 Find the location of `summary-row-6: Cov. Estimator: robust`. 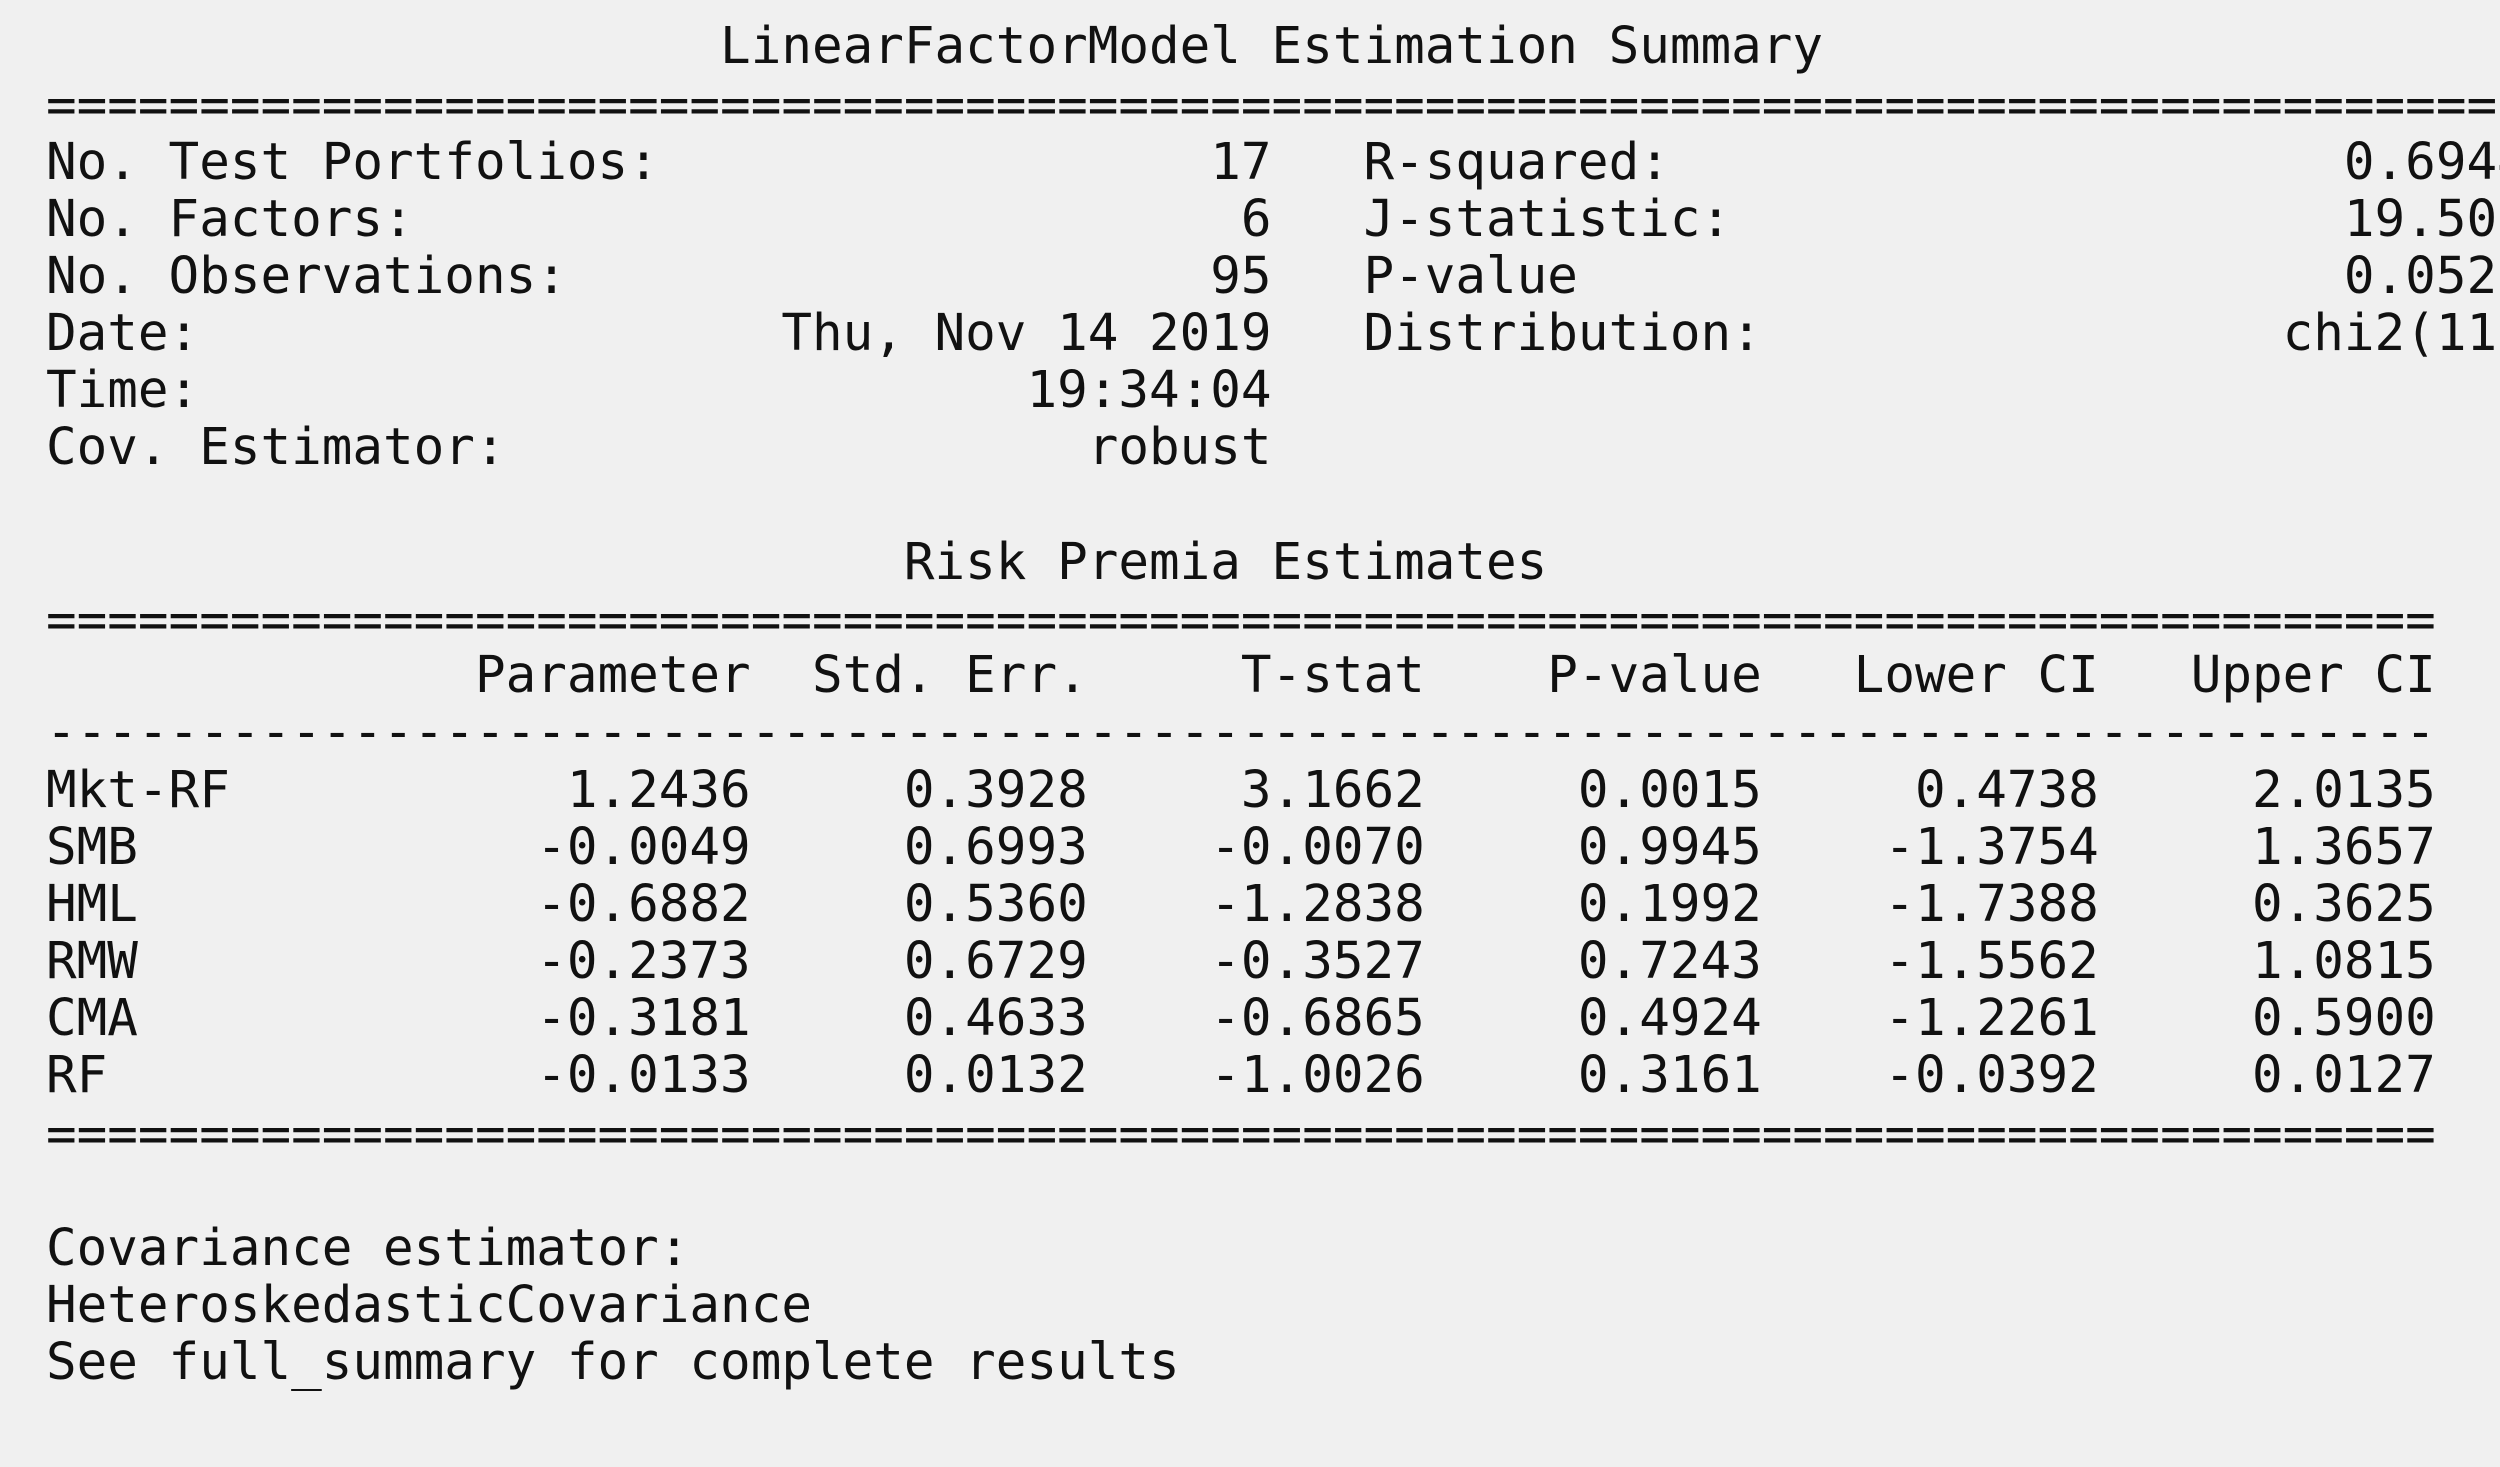

summary-row-6: Cov. Estimator: robust is located at coordinates (659, 447).